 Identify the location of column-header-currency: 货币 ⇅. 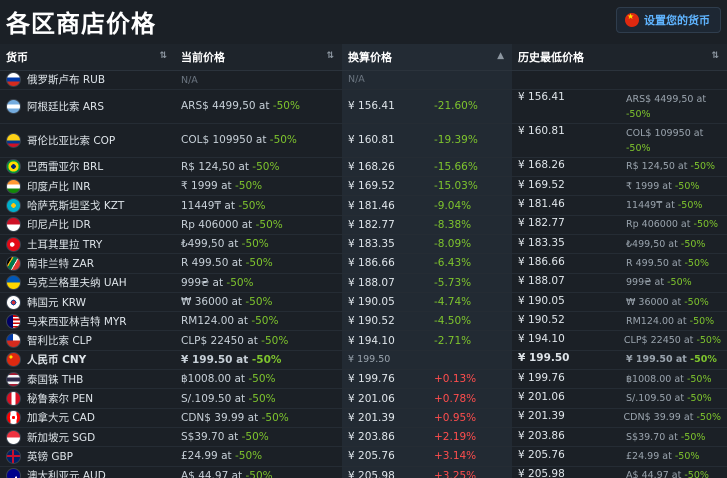
(87, 57).